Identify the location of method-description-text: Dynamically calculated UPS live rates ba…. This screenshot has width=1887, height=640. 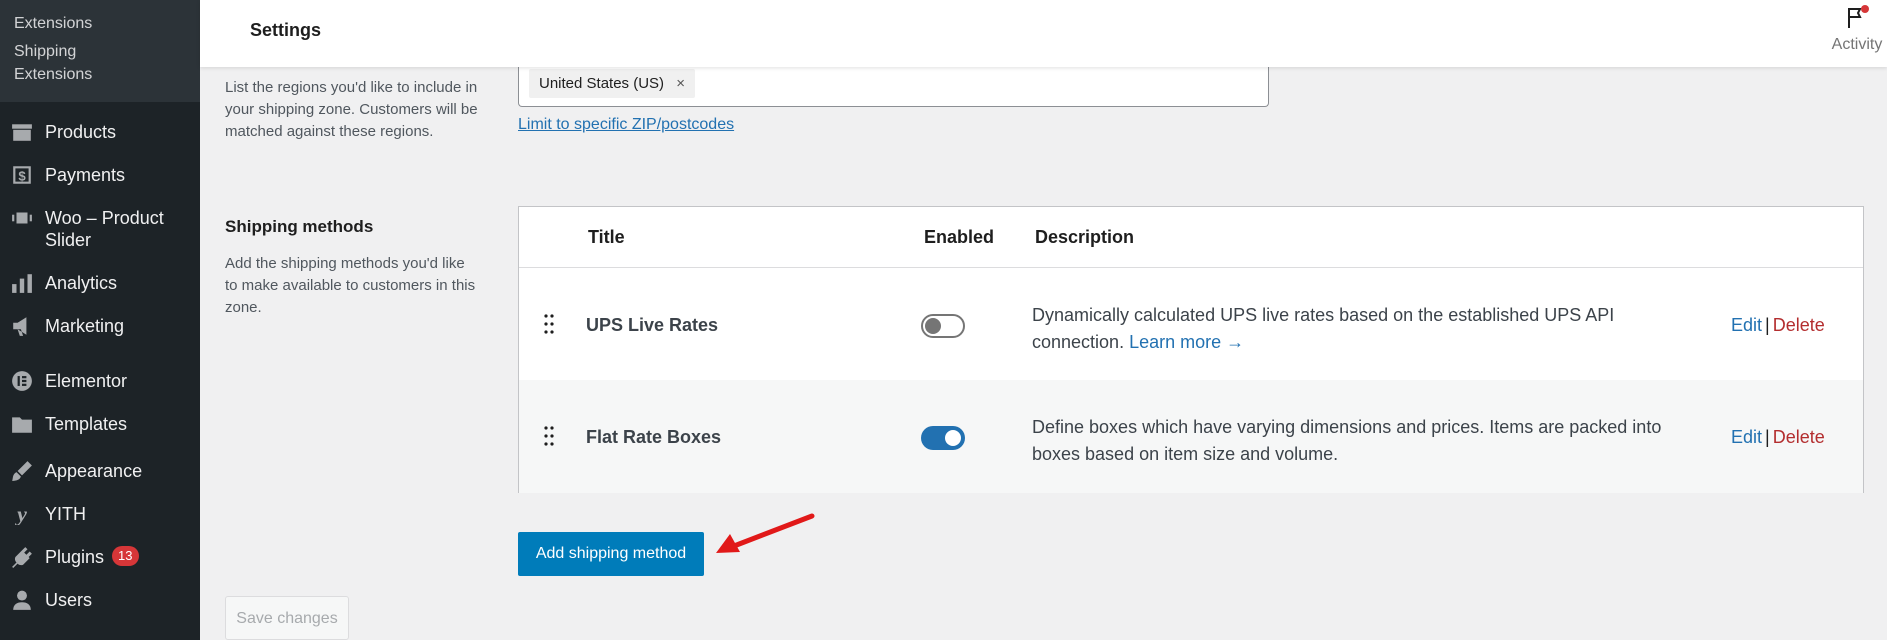
(1323, 328).